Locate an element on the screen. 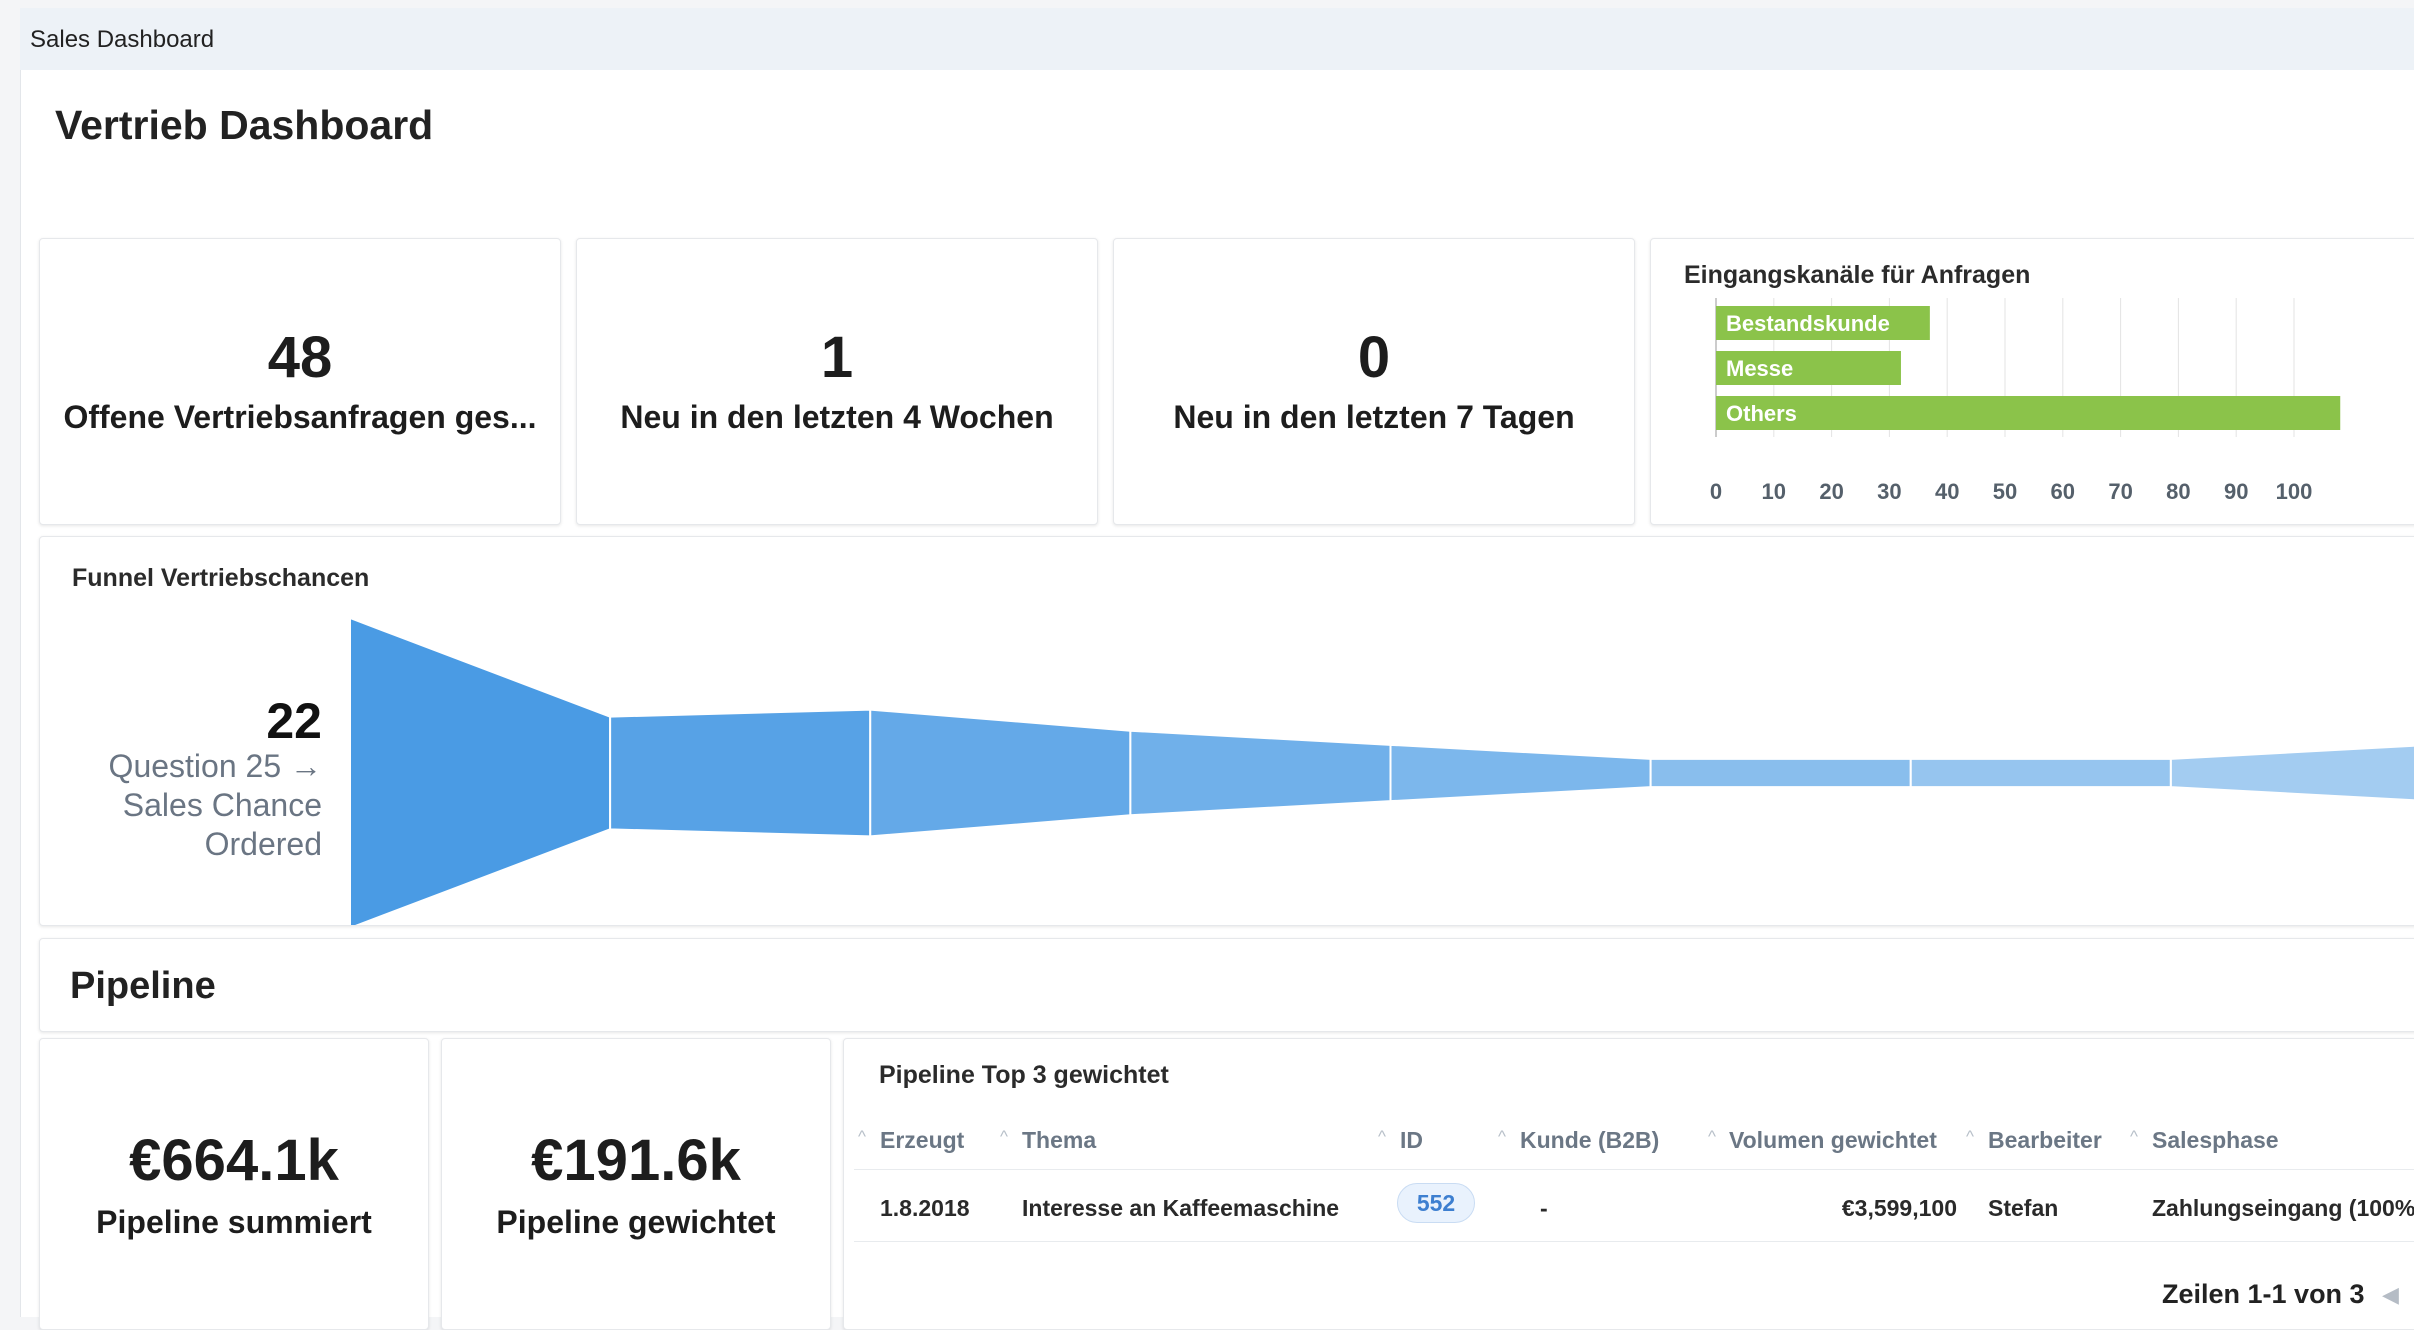  column-header-id: ID is located at coordinates (1411, 1140).